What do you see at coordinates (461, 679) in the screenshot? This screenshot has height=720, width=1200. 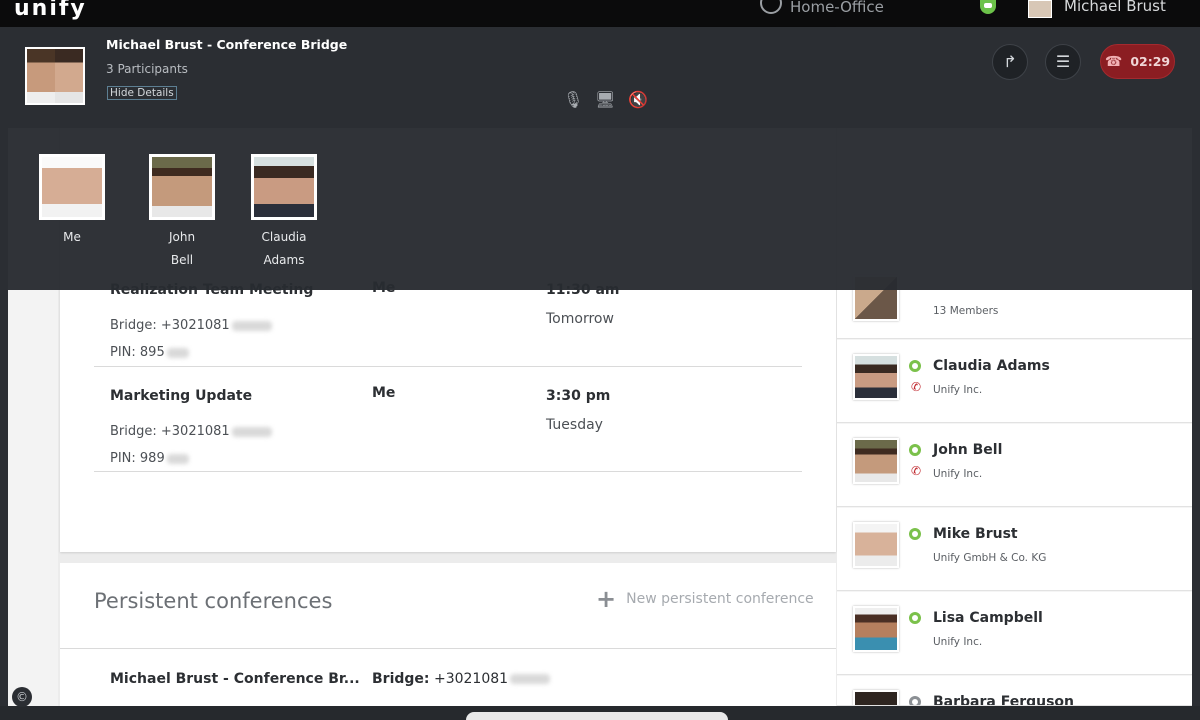 I see `persistent-conference-bridge: Bridge: +3021081` at bounding box center [461, 679].